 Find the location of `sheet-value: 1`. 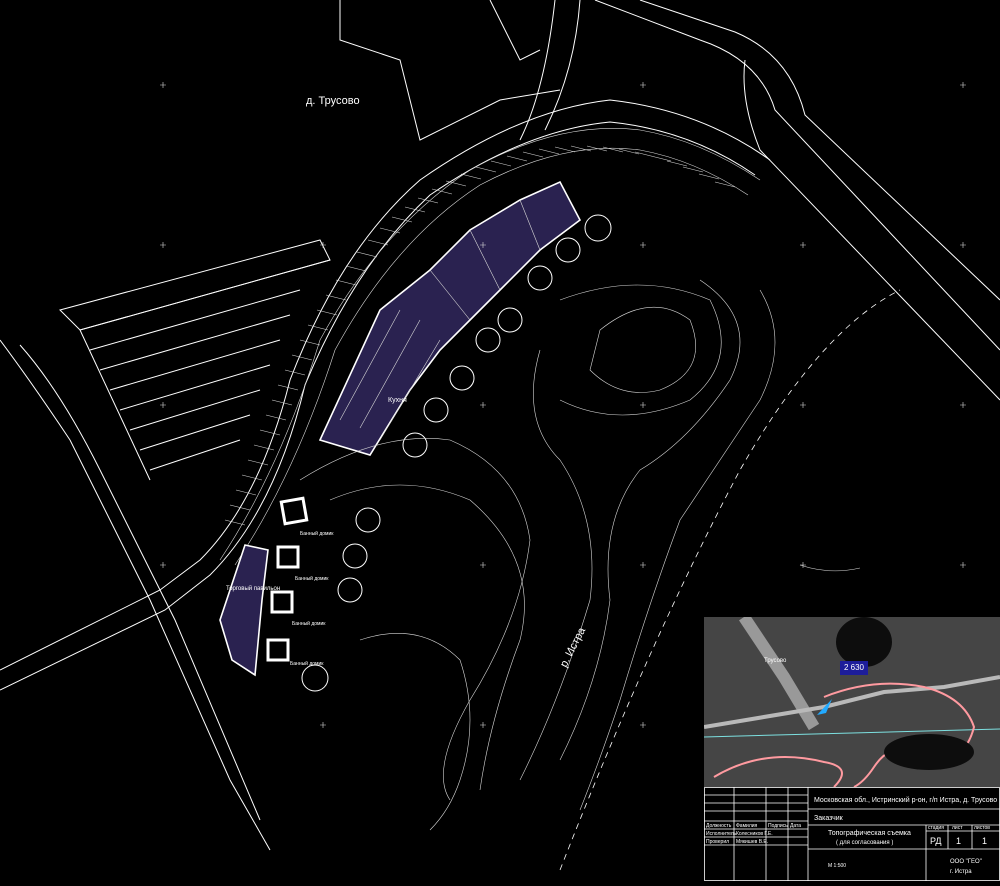

sheet-value: 1 is located at coordinates (958, 841).